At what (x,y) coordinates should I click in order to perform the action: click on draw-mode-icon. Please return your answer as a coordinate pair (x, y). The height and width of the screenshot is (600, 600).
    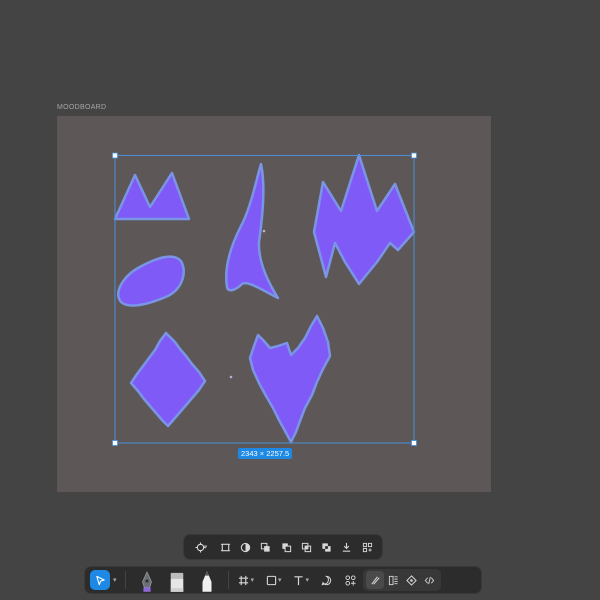
    Looking at the image, I should click on (375, 580).